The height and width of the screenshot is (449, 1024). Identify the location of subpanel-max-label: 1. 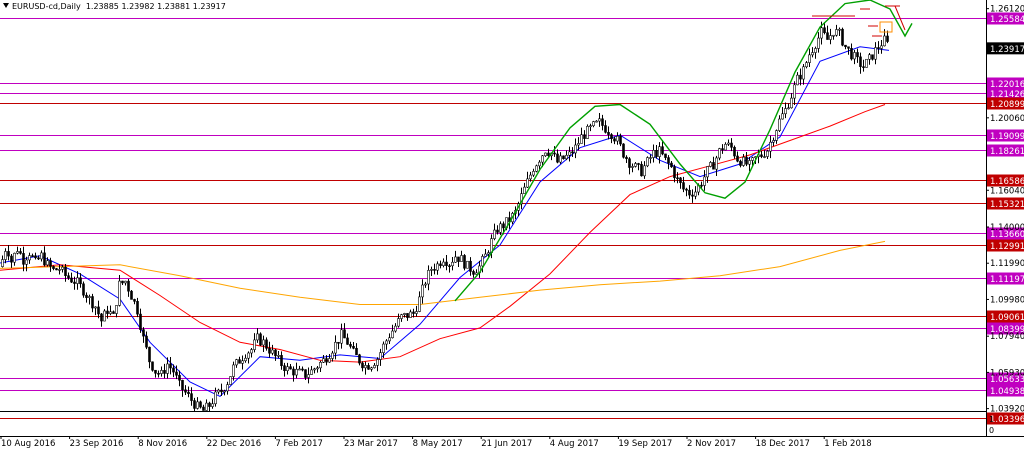
(991, 419).